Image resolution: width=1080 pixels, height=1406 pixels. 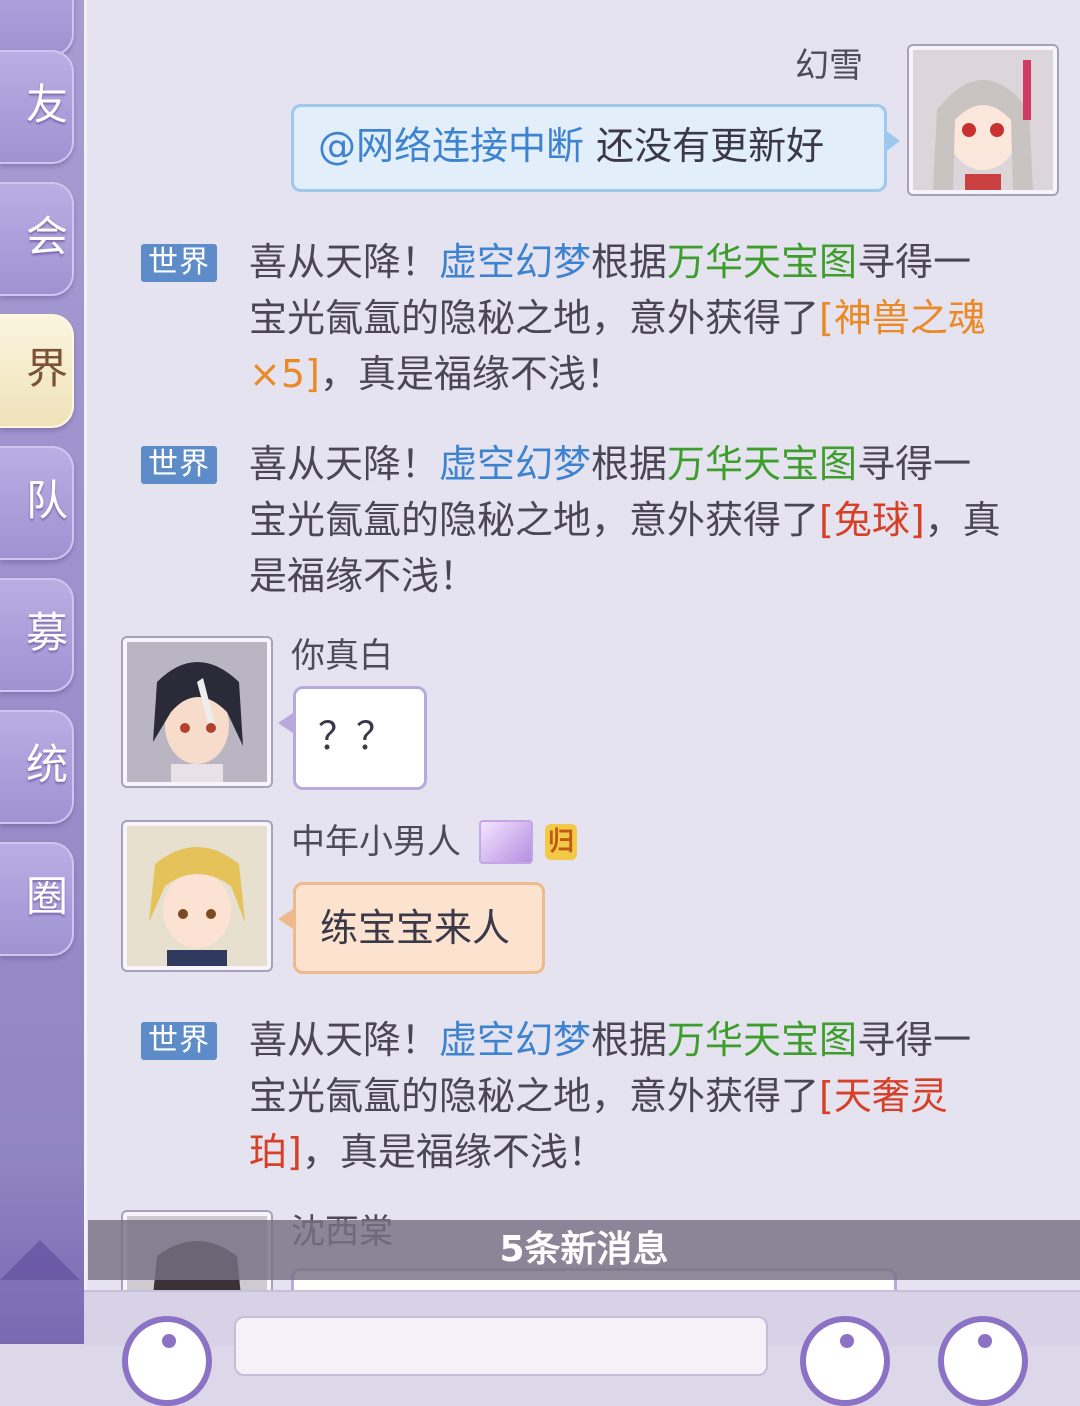 I want to click on emoji-button, so click(x=845, y=1361).